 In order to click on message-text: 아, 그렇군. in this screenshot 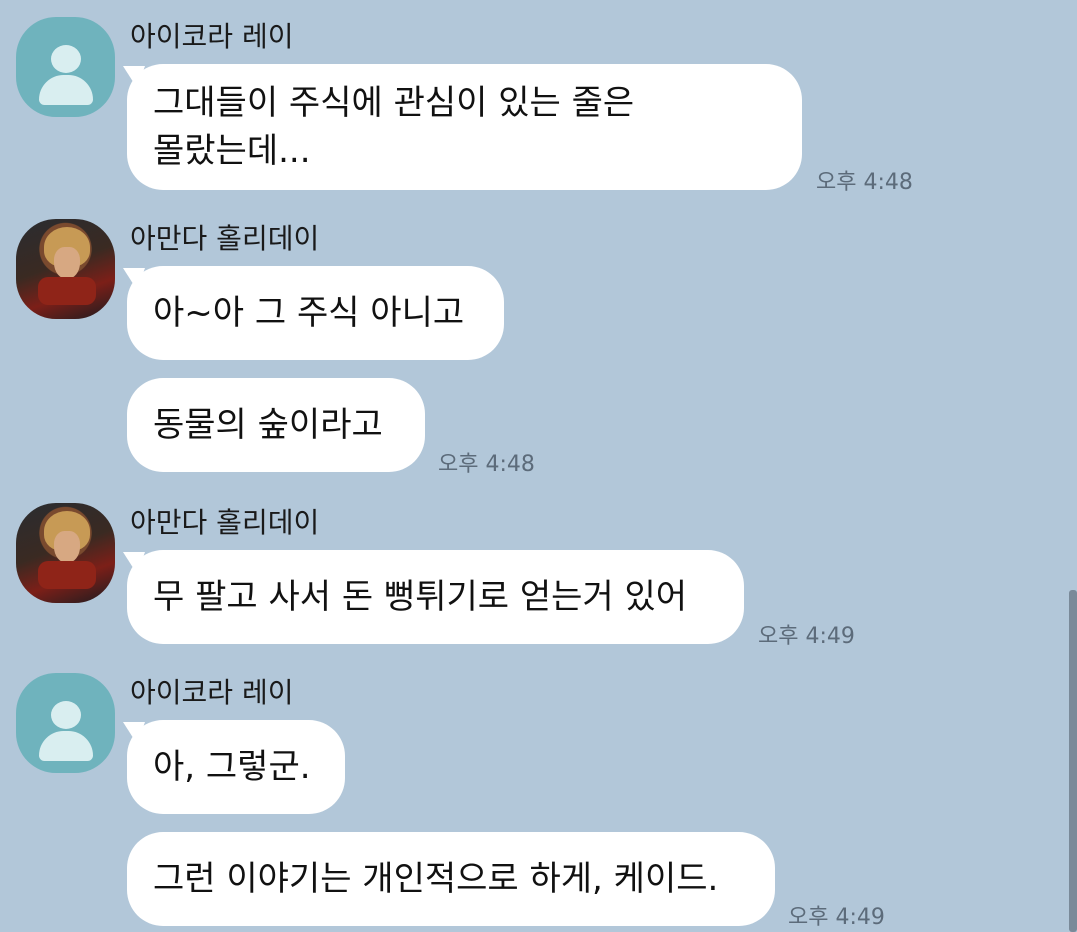, I will do `click(232, 767)`.